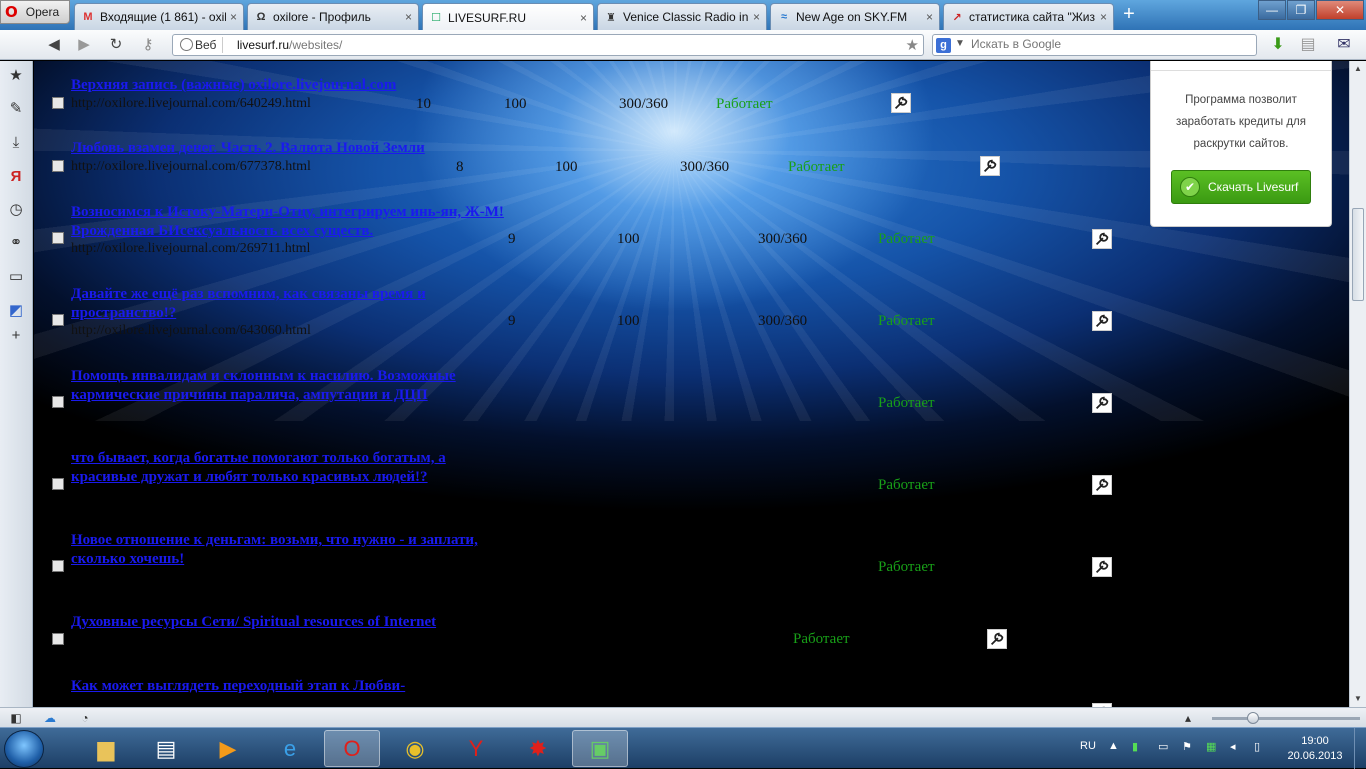 This screenshot has width=1366, height=769. What do you see at coordinates (1241, 187) in the screenshot?
I see `download-livesurf-button: ✔ Скачать Livesurf` at bounding box center [1241, 187].